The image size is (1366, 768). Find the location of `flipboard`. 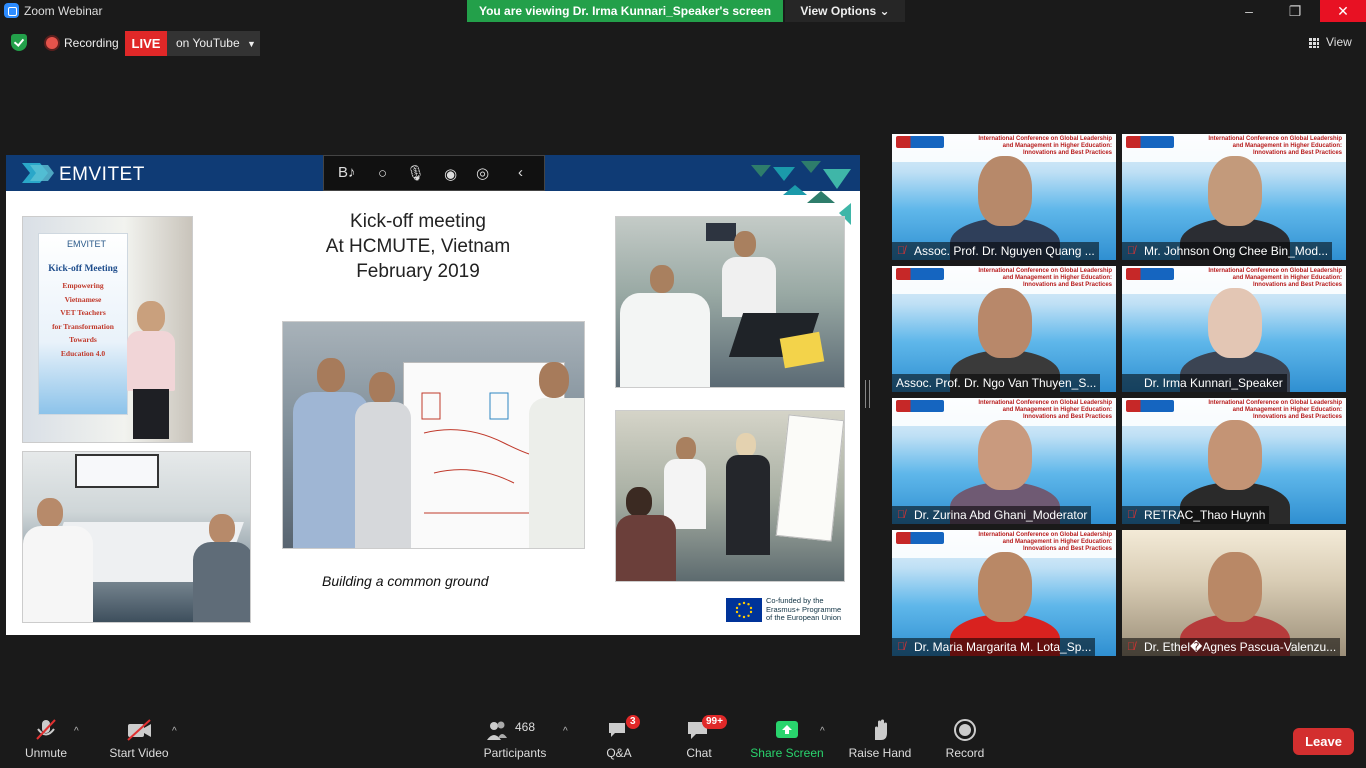

flipboard is located at coordinates (809, 478).